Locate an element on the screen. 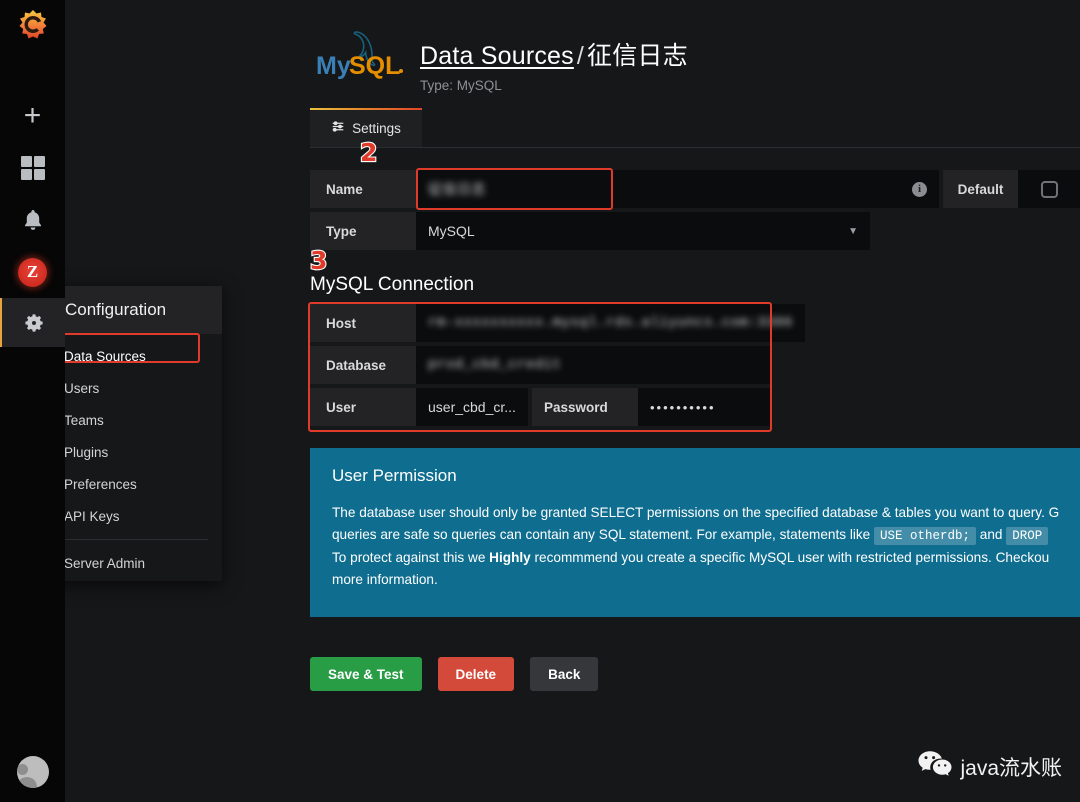 This screenshot has height=802, width=1080. breadcrumb-root: Data Sources is located at coordinates (497, 56).